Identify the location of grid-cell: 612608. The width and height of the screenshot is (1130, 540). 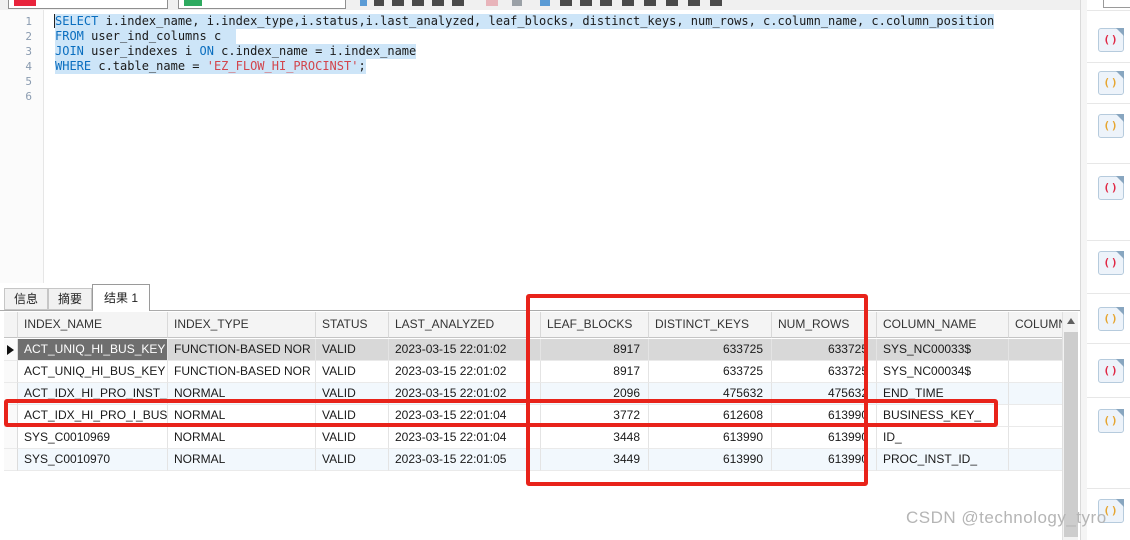
(710, 416).